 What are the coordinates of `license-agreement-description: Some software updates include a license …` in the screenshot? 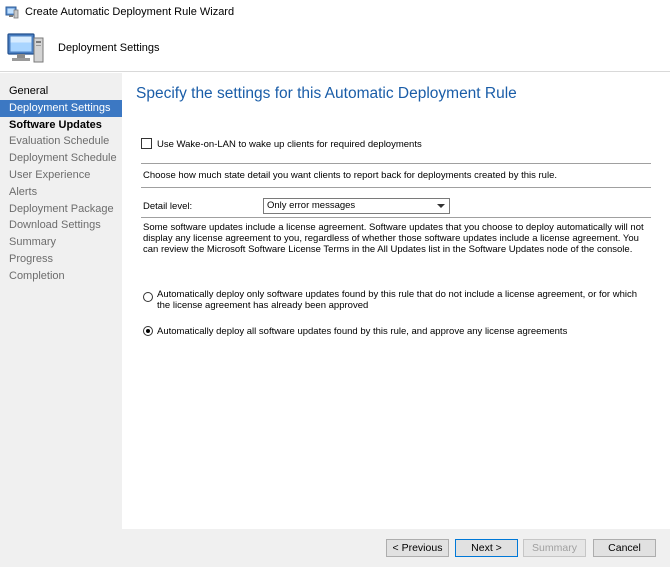 It's located at (393, 238).